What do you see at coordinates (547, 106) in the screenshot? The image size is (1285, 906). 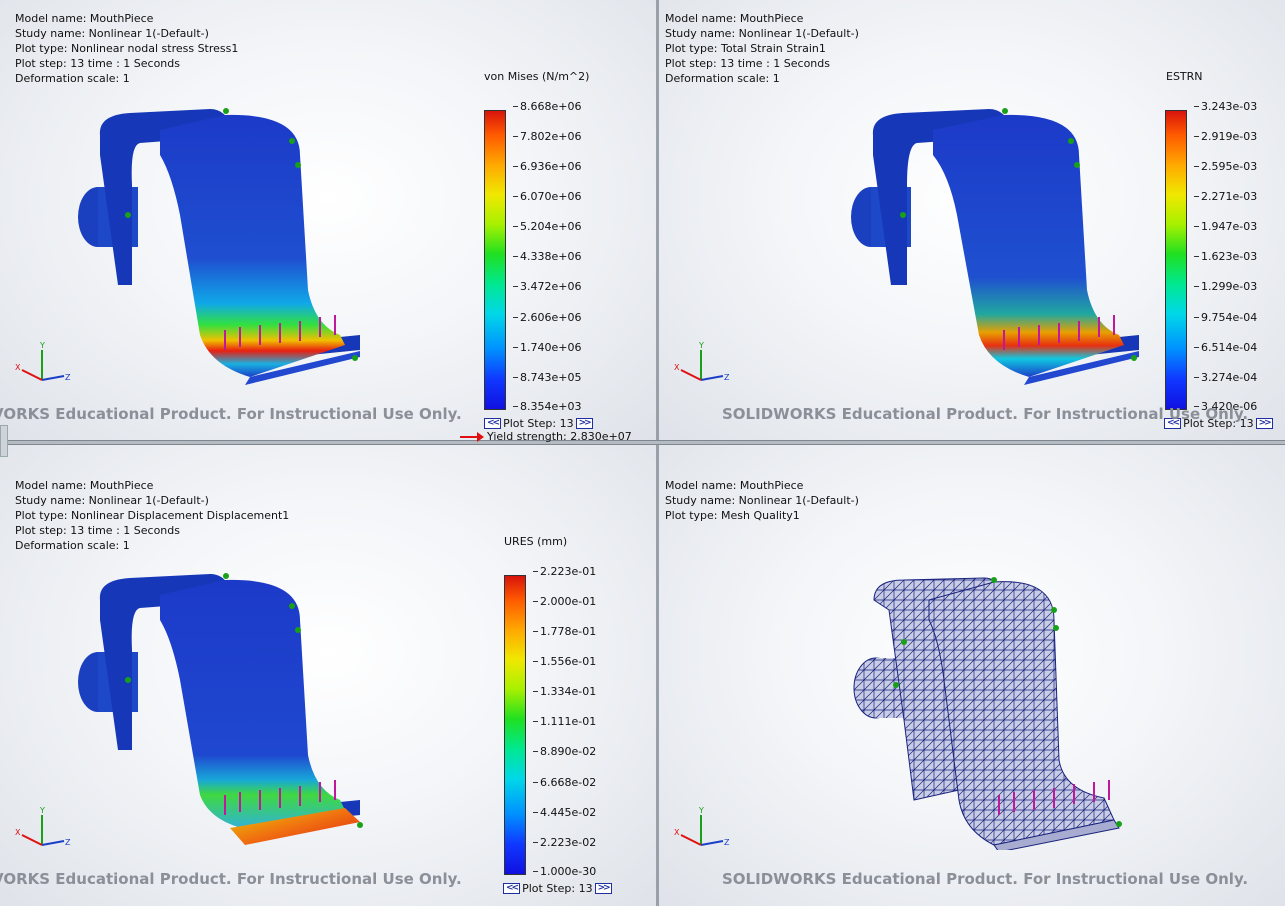 I see `legend-tick: 8.668e+06` at bounding box center [547, 106].